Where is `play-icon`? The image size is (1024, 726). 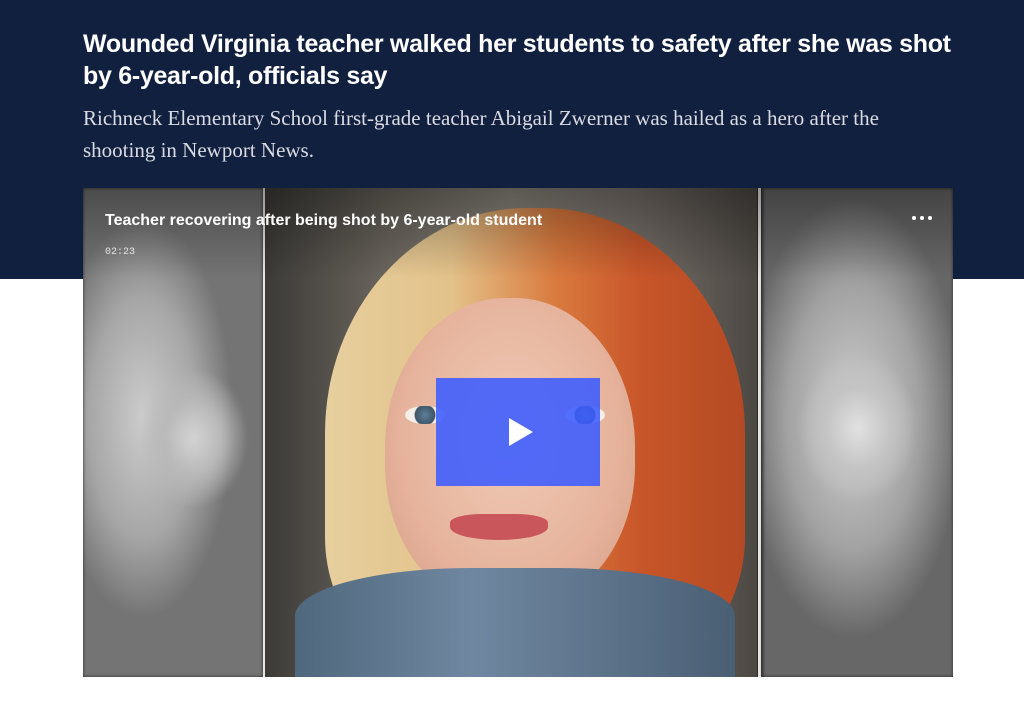
play-icon is located at coordinates (520, 432).